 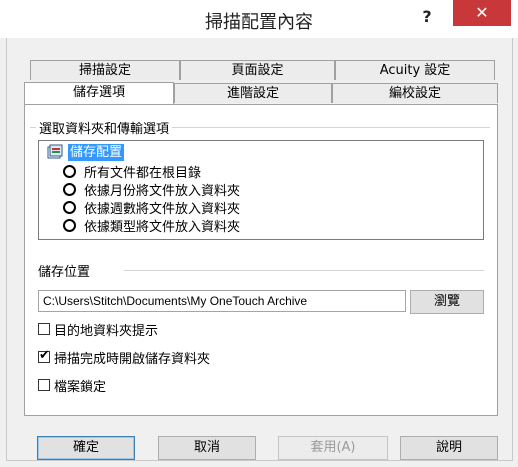 I want to click on option-label: 依據月份將文件放入資料夾, so click(x=162, y=191).